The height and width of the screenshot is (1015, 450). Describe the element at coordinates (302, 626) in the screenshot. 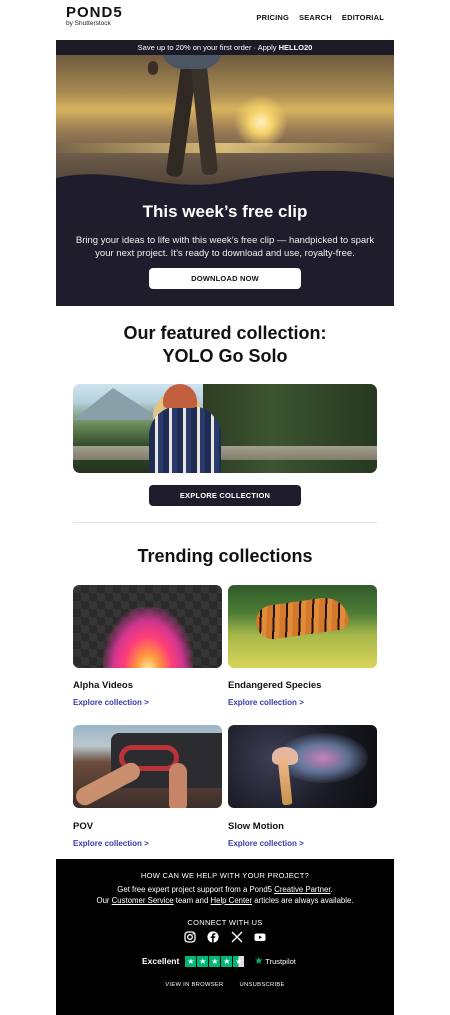

I see `endangered-species-image` at that location.